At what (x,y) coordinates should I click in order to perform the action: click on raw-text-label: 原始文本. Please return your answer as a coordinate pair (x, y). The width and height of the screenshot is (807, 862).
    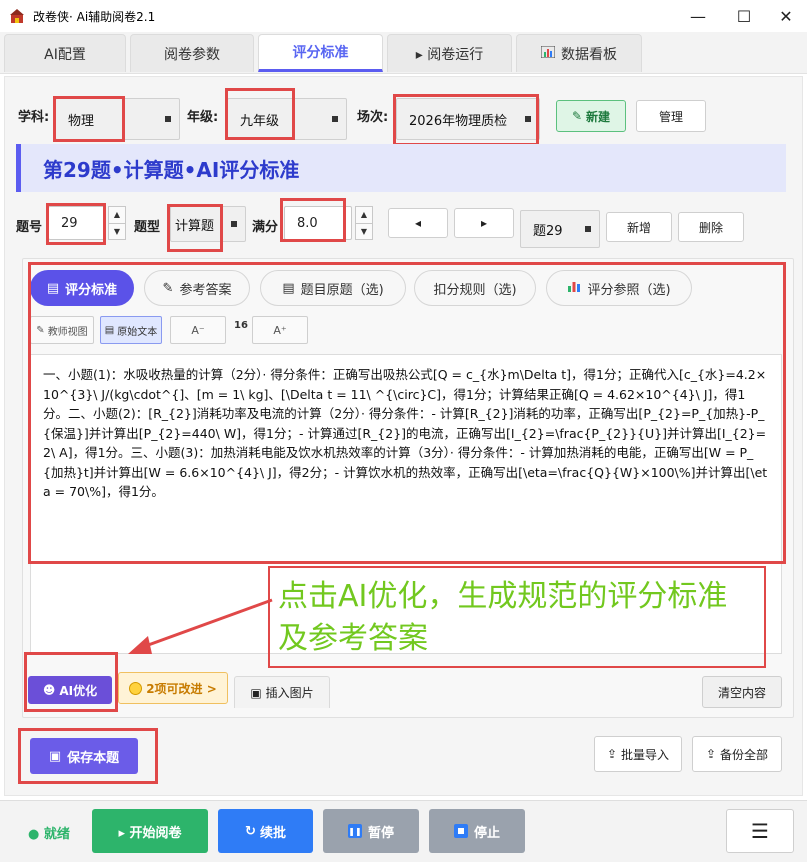
    Looking at the image, I should click on (137, 332).